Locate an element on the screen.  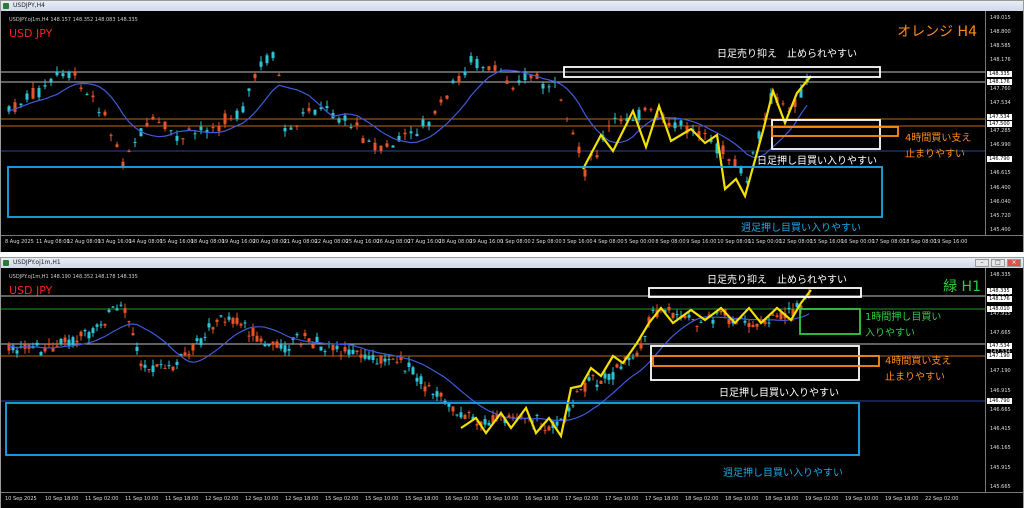
top-window-titlebar: USDJPY,H4 is located at coordinates (512, 6).